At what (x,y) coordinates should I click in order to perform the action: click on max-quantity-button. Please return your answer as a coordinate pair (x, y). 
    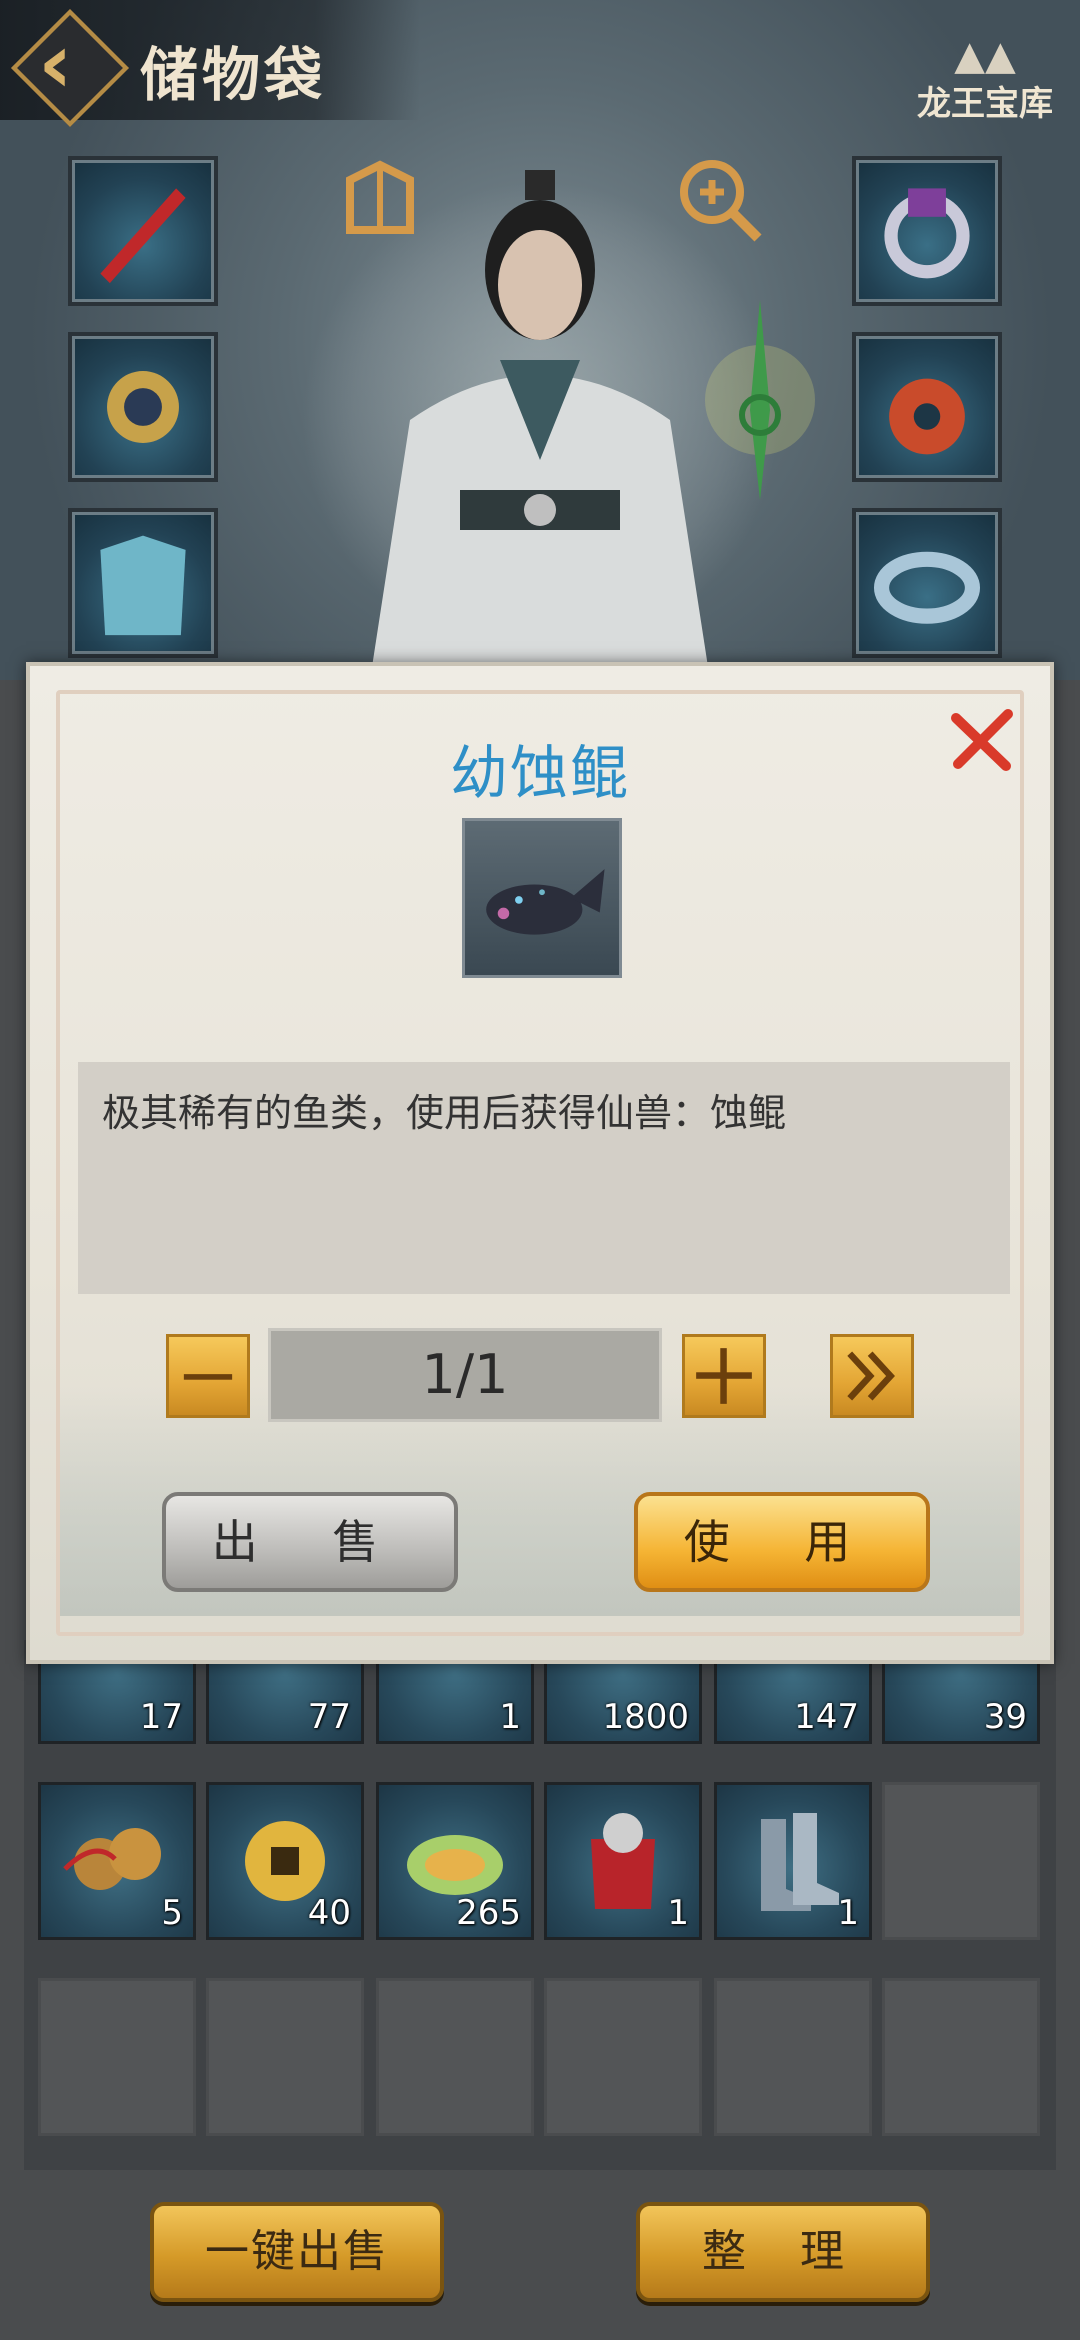
    Looking at the image, I should click on (872, 1376).